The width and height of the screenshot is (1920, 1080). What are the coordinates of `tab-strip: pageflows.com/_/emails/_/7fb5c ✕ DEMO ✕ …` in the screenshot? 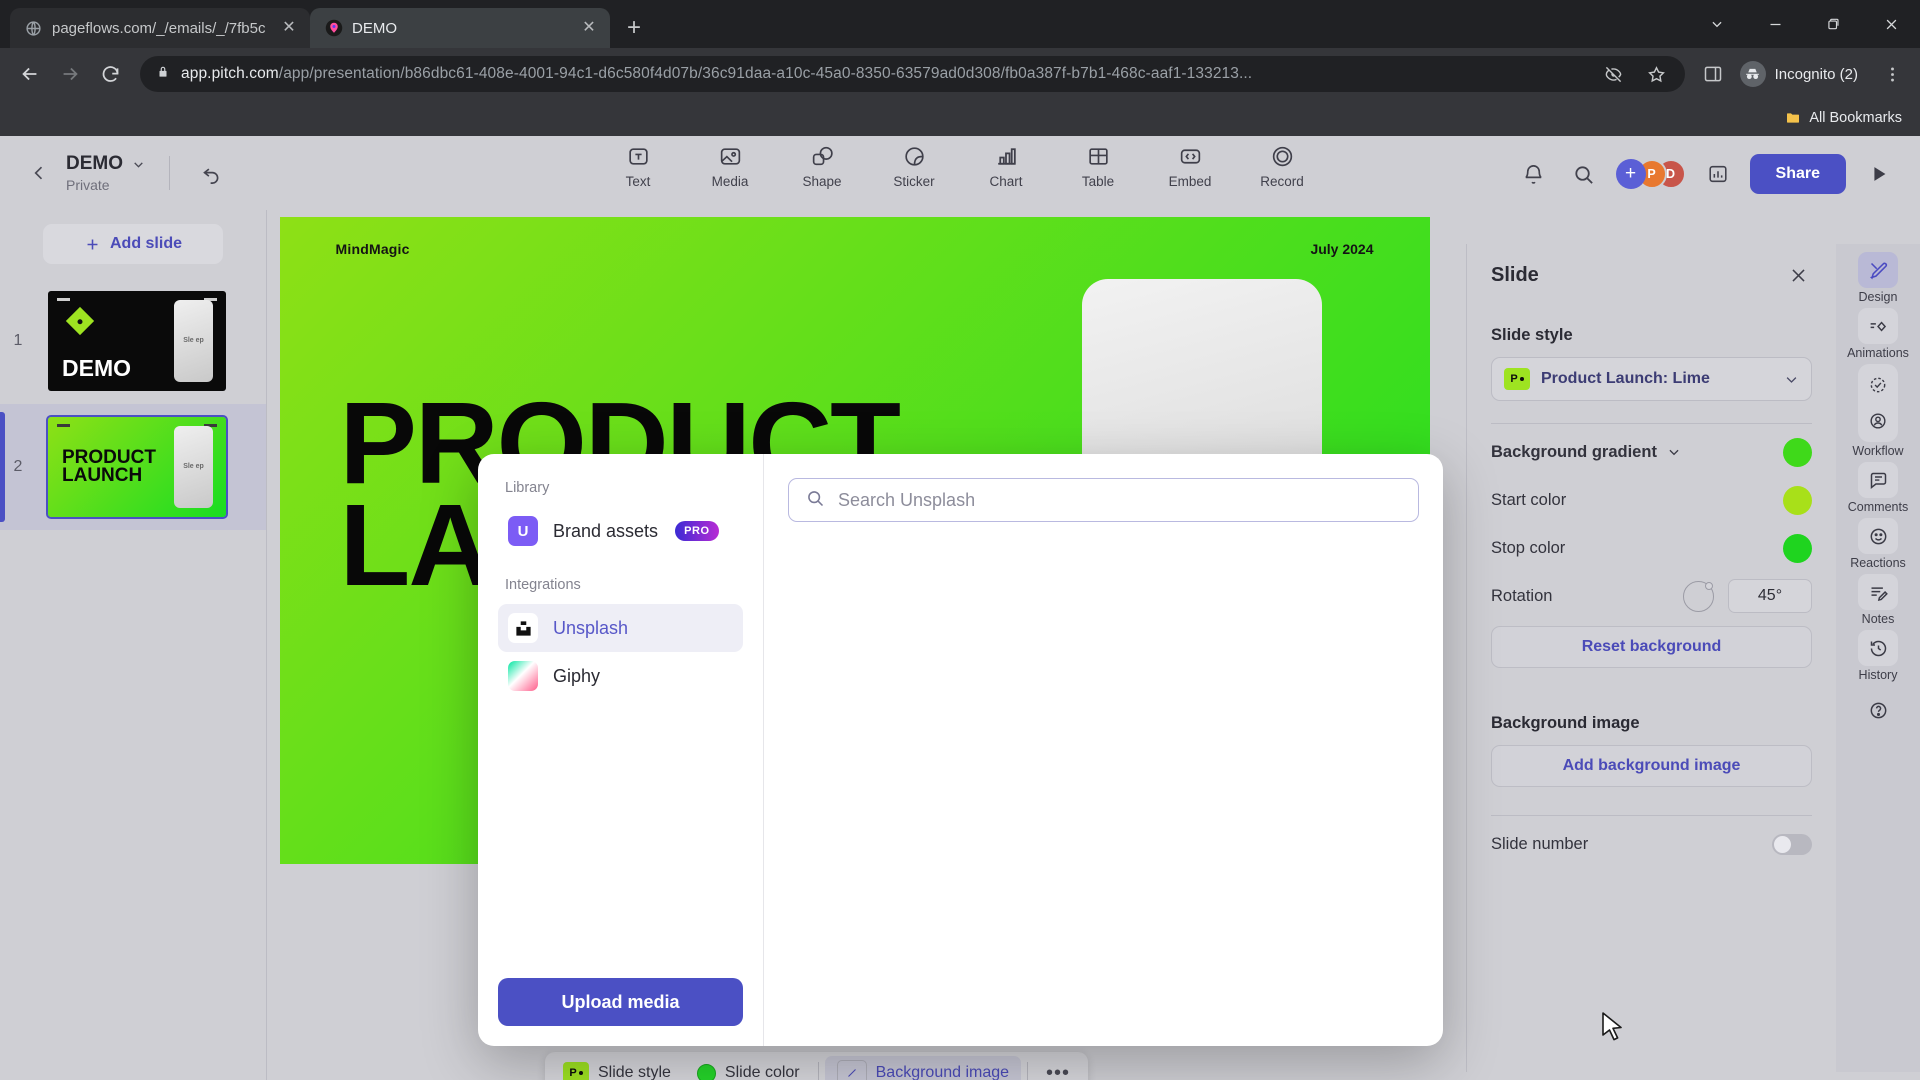 It's located at (960, 24).